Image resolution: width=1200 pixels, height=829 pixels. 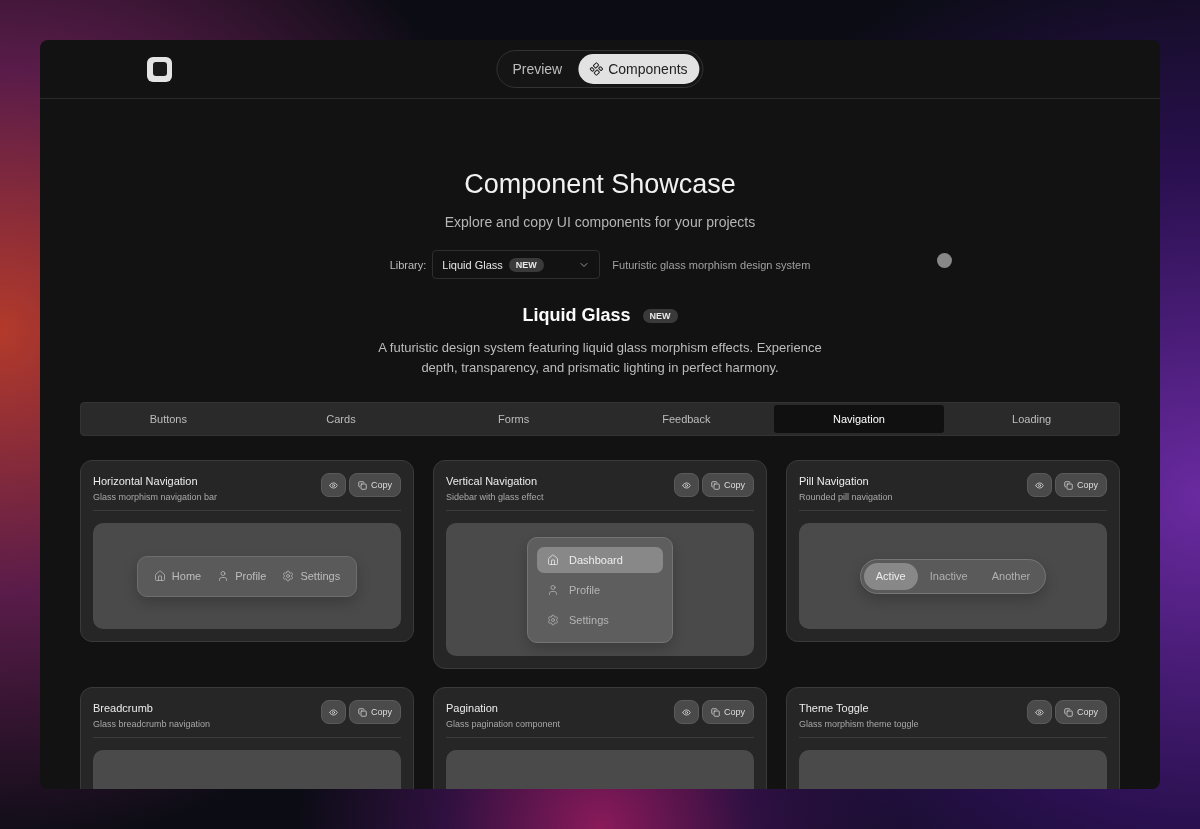 I want to click on category-tab: Buttons, so click(x=168, y=419).